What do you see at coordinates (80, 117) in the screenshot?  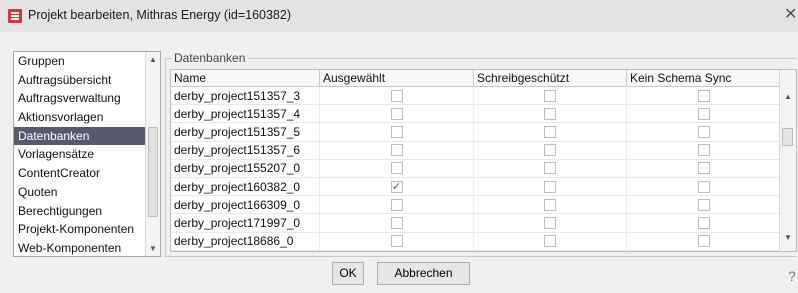 I see `sidebar-item-aktionsvorlagen: Aktionsvorlagen` at bounding box center [80, 117].